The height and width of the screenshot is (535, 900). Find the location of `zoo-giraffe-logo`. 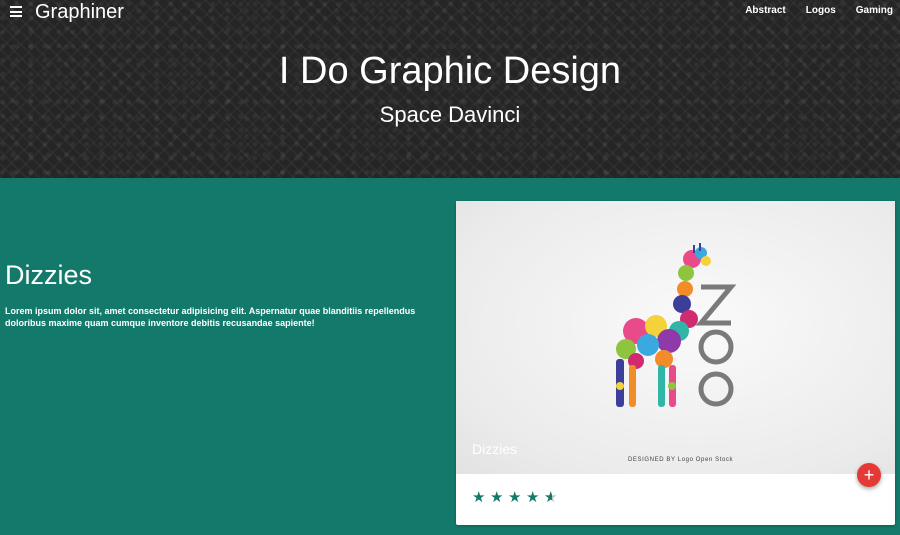

zoo-giraffe-logo is located at coordinates (676, 325).